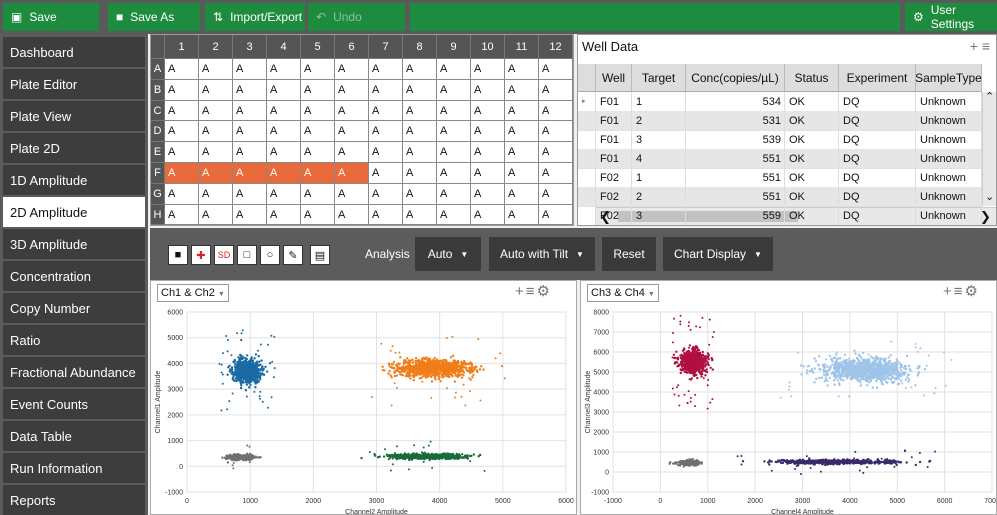 Image resolution: width=997 pixels, height=515 pixels. Describe the element at coordinates (201, 255) in the screenshot. I see `crosshair-tool-icon: ✚` at that location.